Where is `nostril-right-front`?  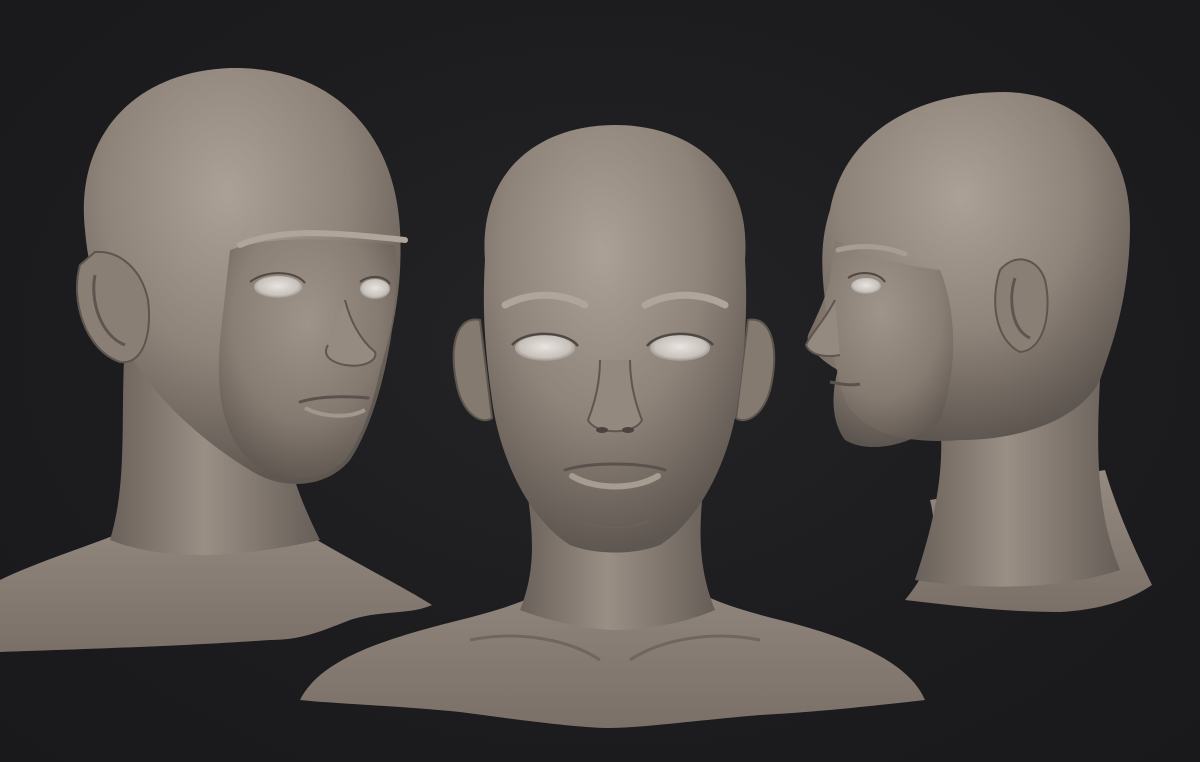
nostril-right-front is located at coordinates (628, 430).